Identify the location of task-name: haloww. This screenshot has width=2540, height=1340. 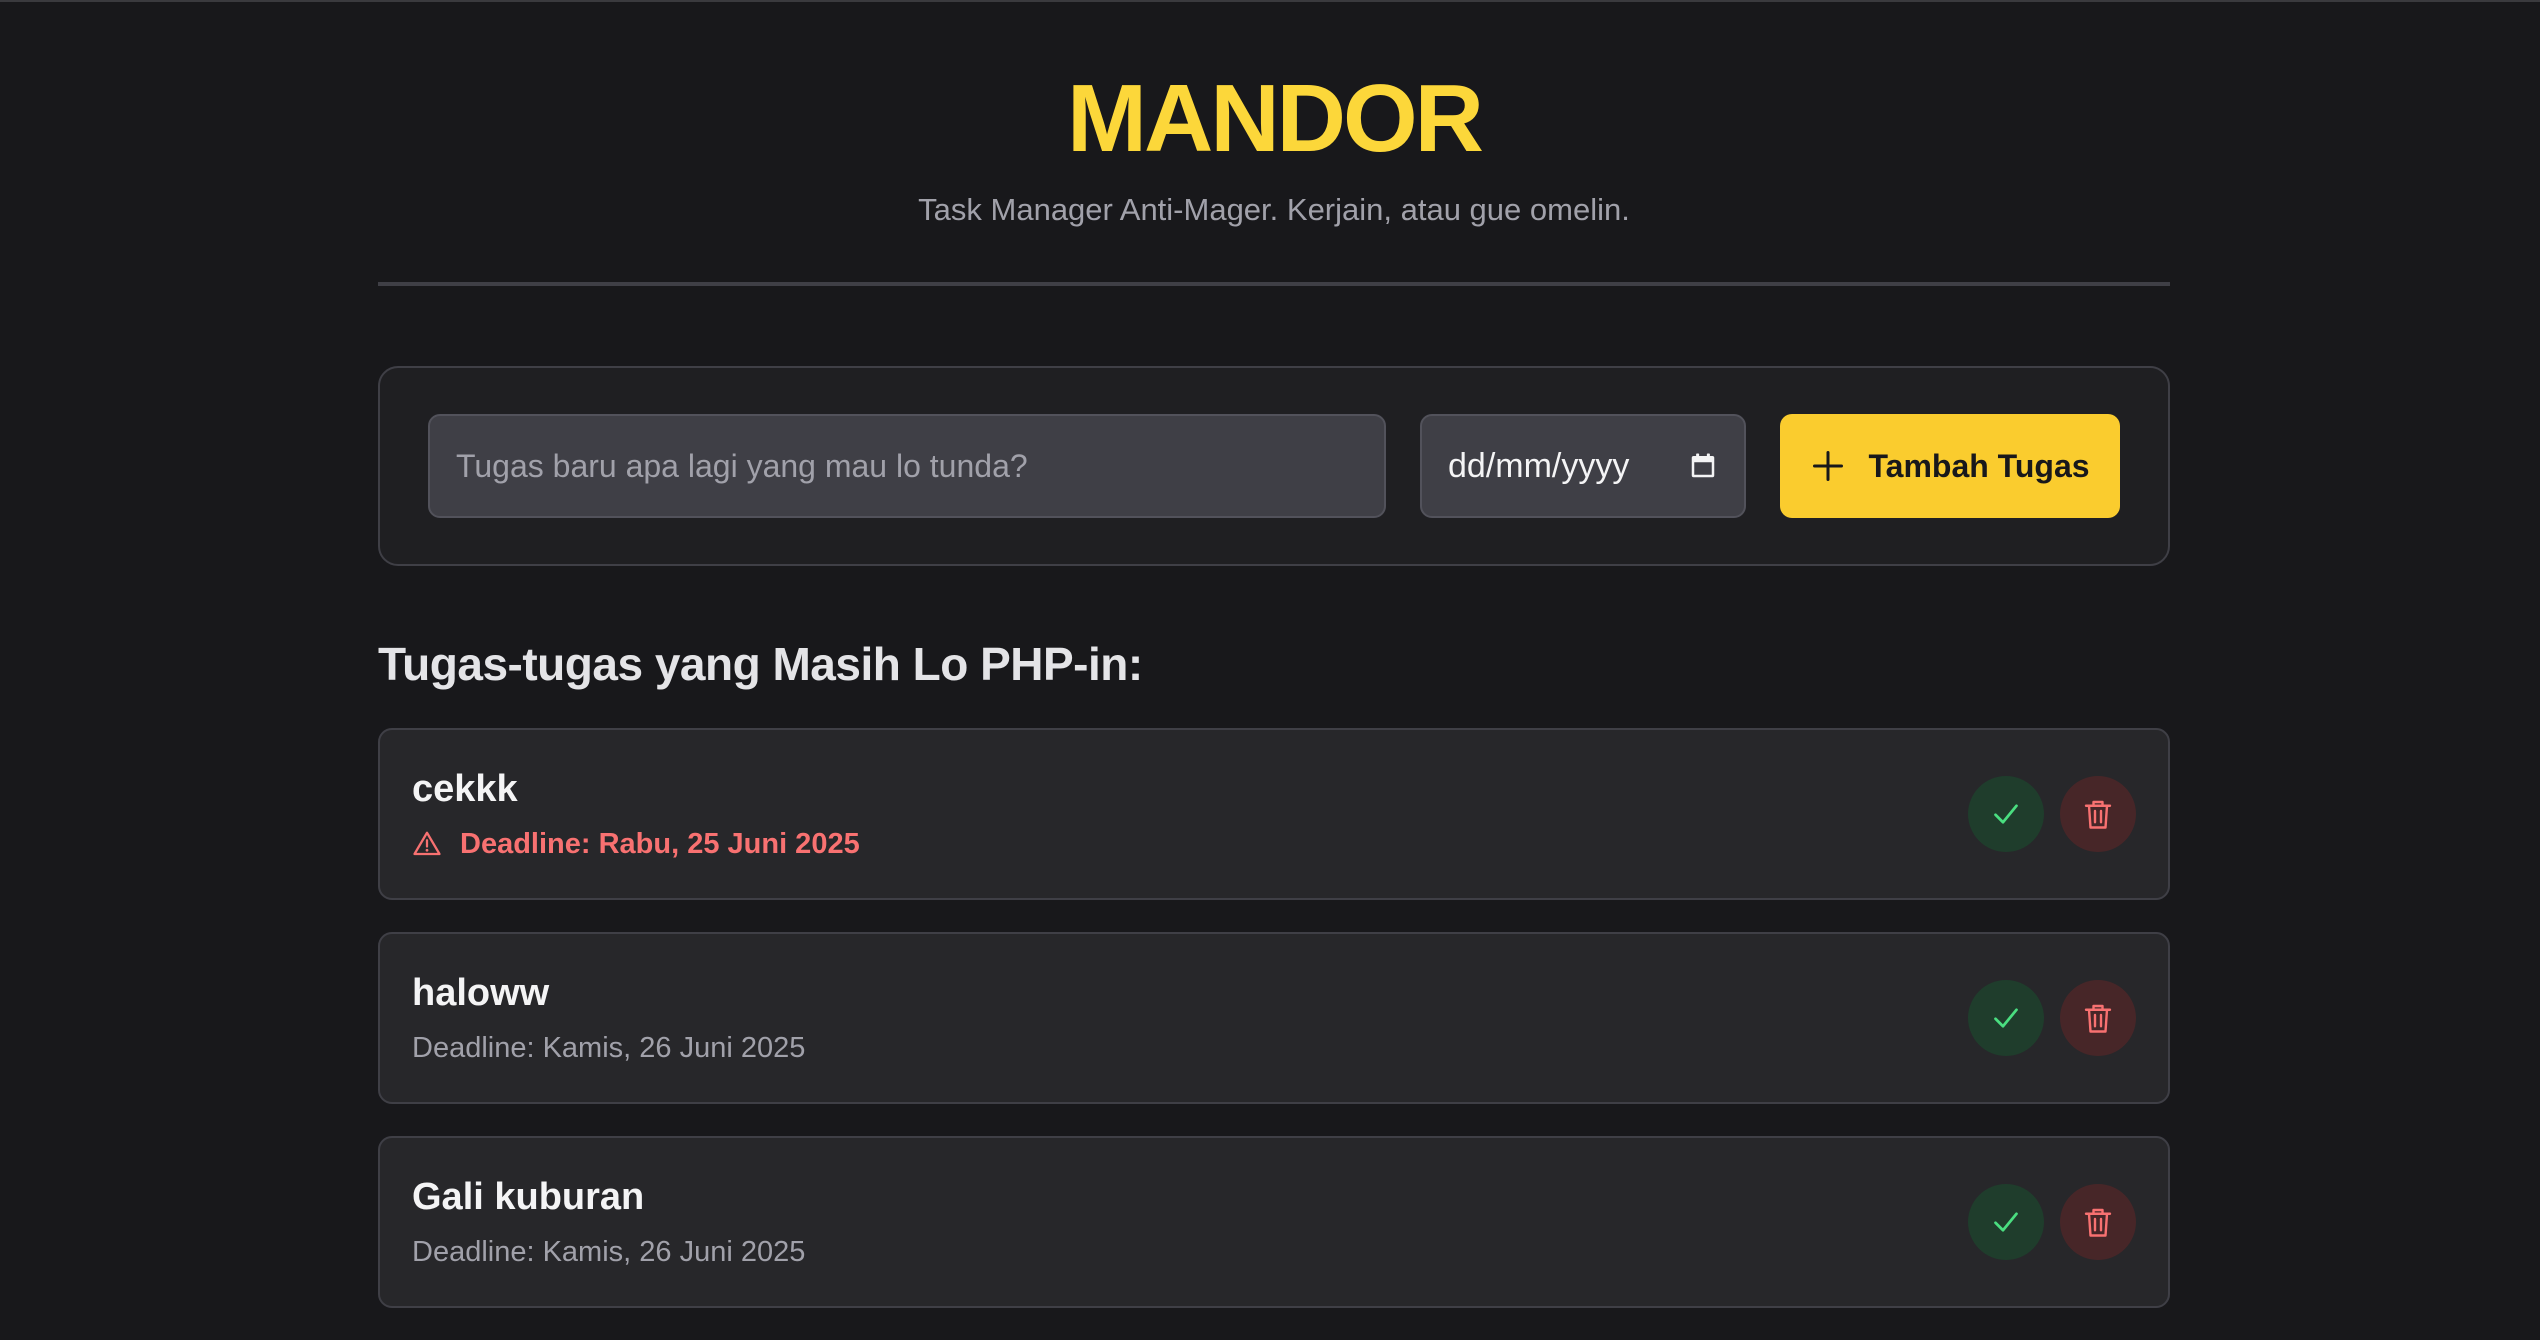
(481, 993).